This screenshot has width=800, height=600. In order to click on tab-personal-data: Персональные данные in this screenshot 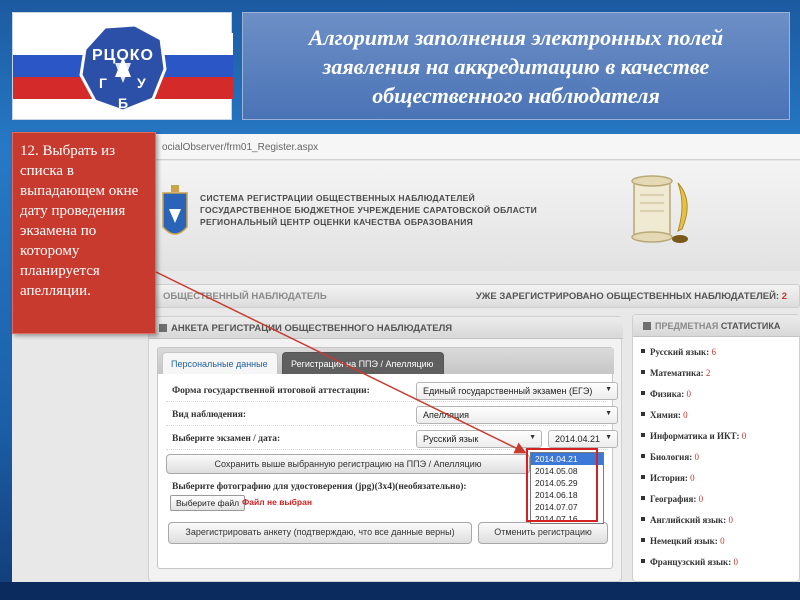, I will do `click(220, 363)`.